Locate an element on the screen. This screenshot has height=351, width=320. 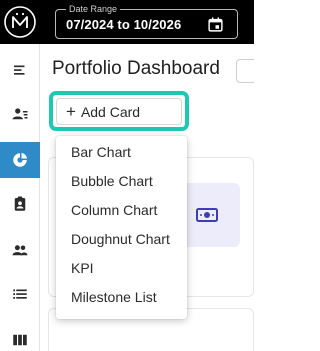
menu-item-column-chart: Column Chart is located at coordinates (121, 210).